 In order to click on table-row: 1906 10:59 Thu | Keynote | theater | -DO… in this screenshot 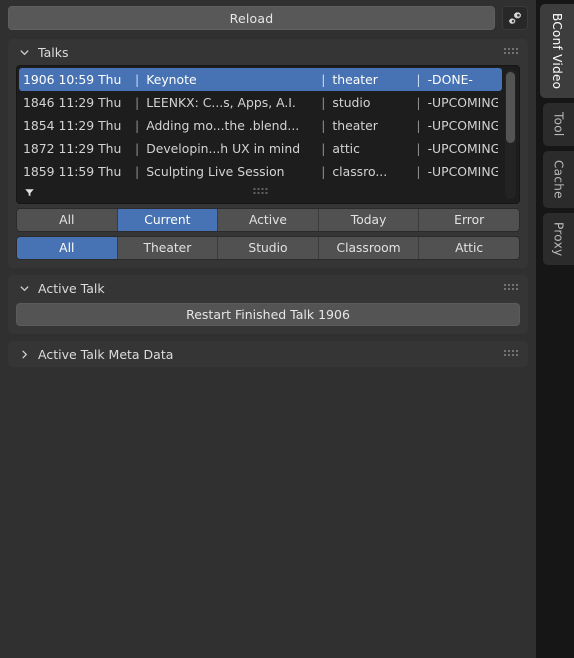, I will do `click(260, 79)`.